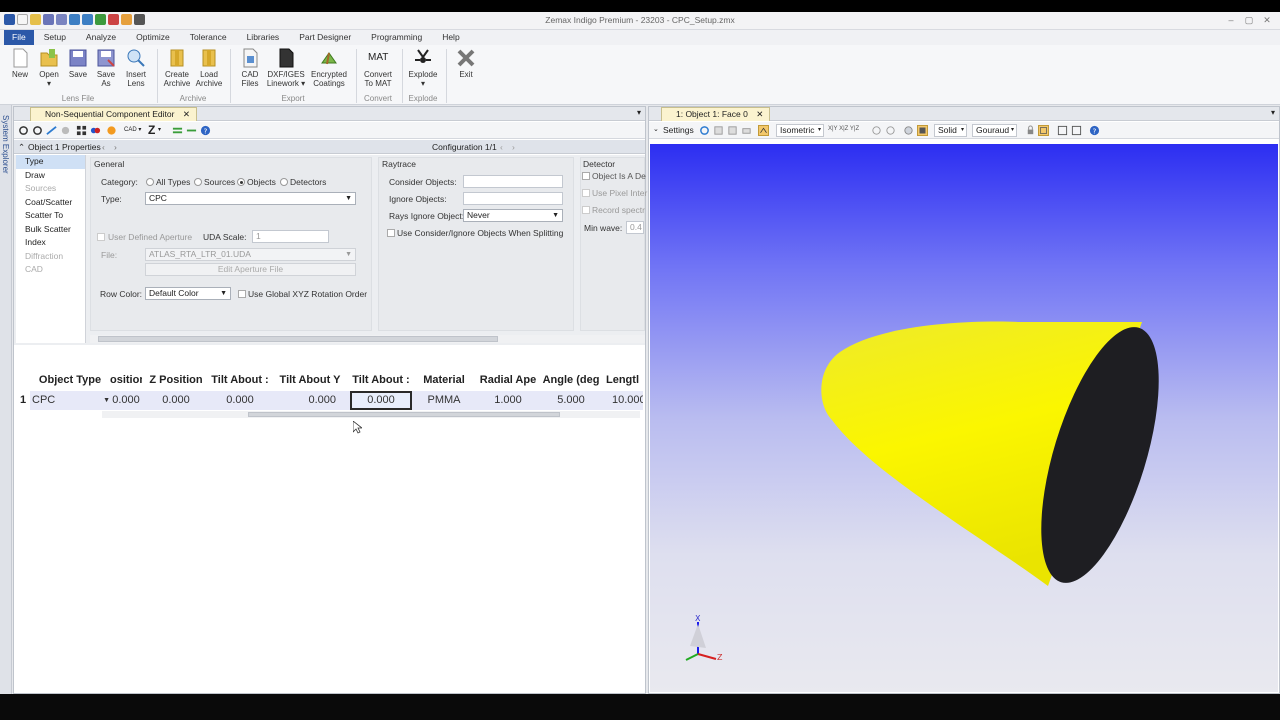 This screenshot has width=1280, height=720. Describe the element at coordinates (132, 129) in the screenshot. I see `cad-dropdown: CAD ▾` at that location.